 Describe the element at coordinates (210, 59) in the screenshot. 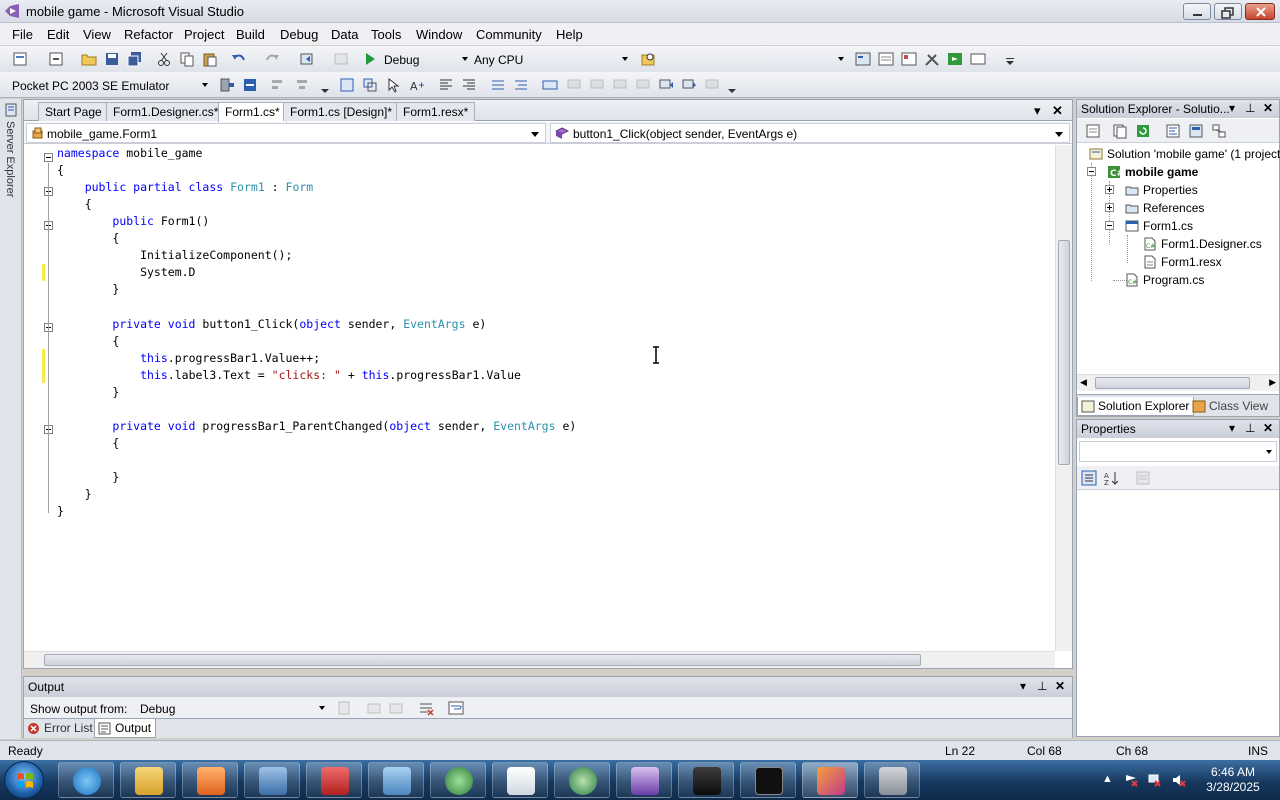

I see `paste-icon` at that location.